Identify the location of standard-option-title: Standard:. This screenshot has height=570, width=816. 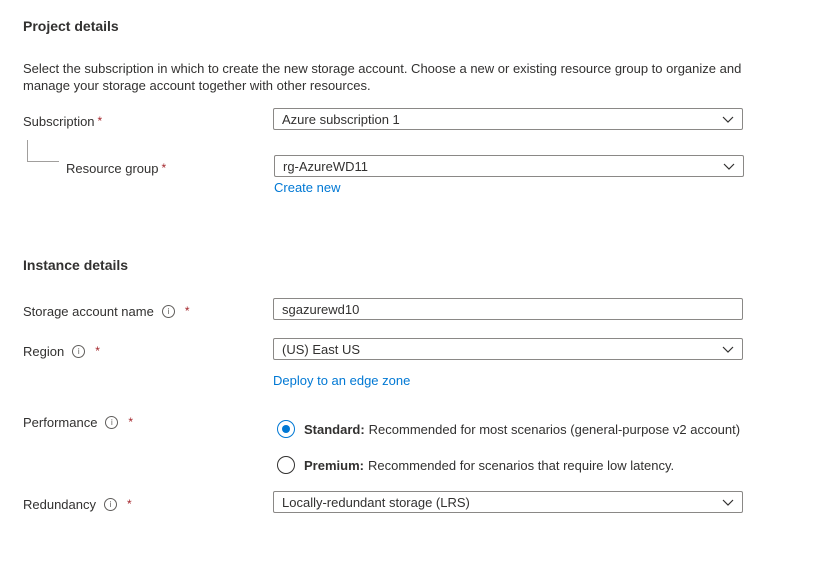
(334, 429).